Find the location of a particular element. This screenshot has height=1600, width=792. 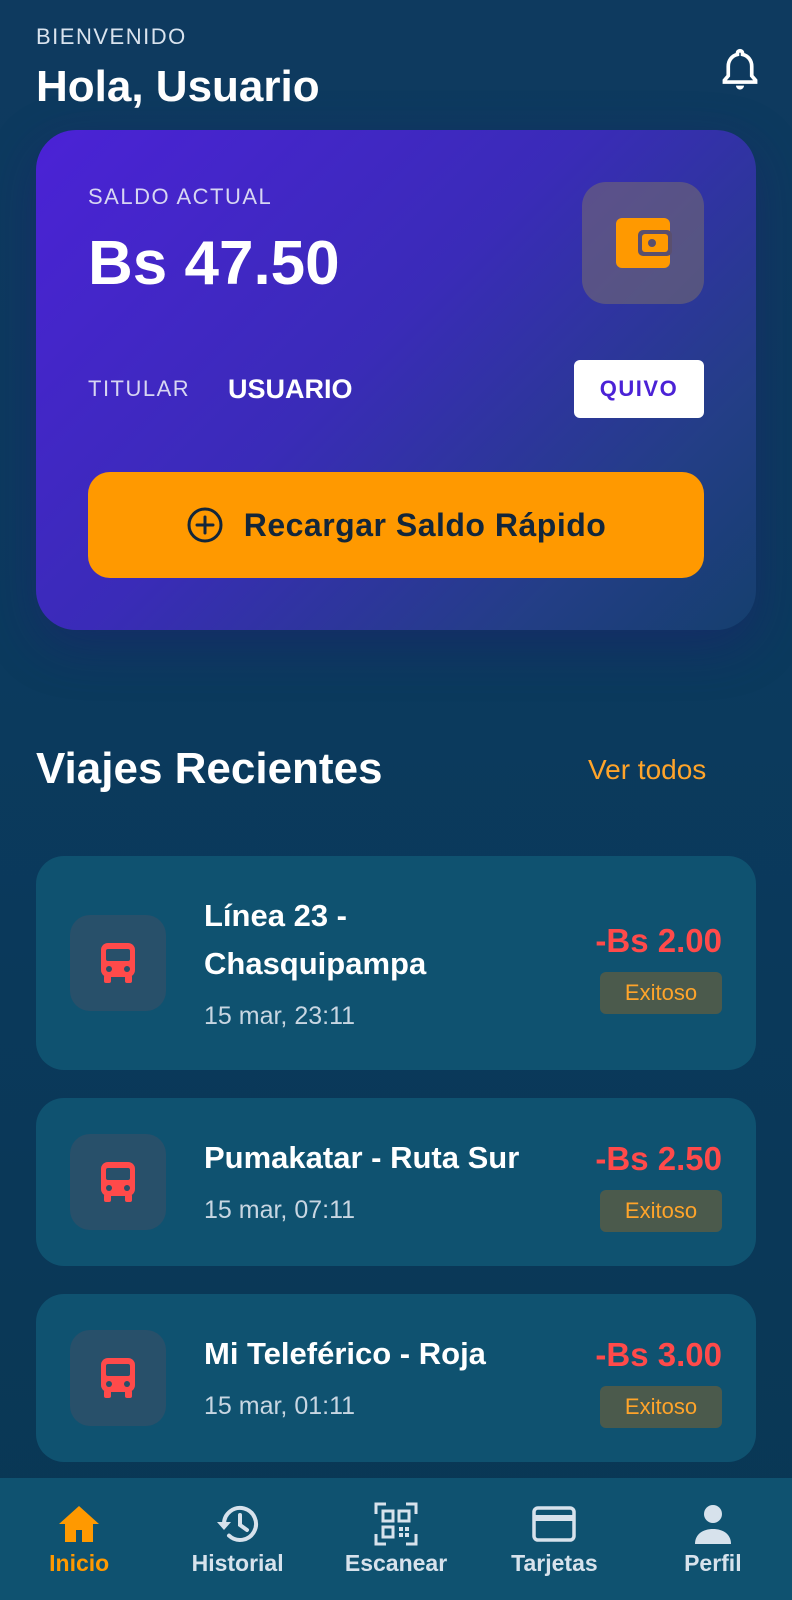

greeting-title: Hola, Usuario is located at coordinates (178, 86).